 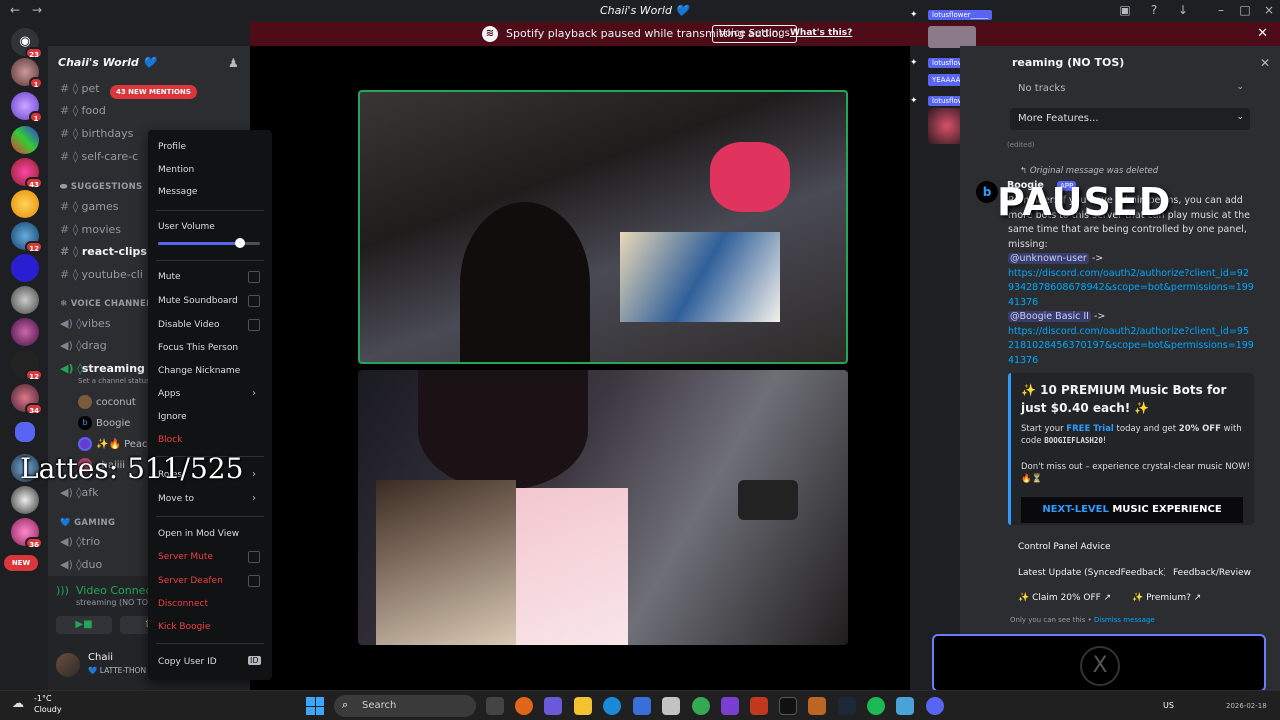 What do you see at coordinates (1130, 89) in the screenshot?
I see `tracks-dropdown: No tracks ⌄` at bounding box center [1130, 89].